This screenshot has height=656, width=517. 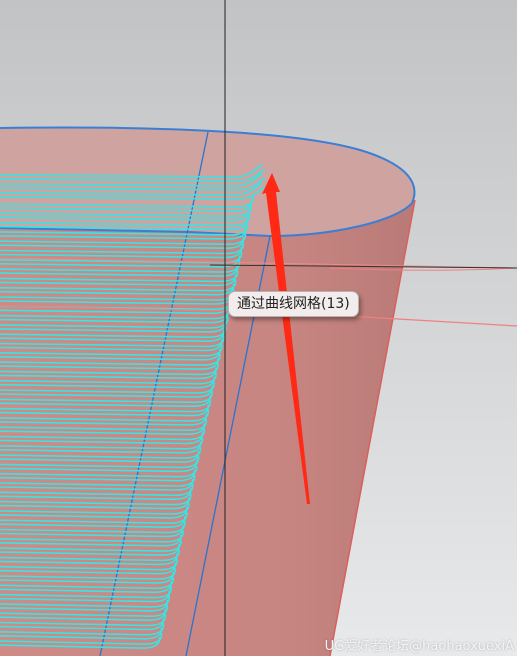 I want to click on selection-tooltip: 通过曲线网格(13), so click(x=293, y=304).